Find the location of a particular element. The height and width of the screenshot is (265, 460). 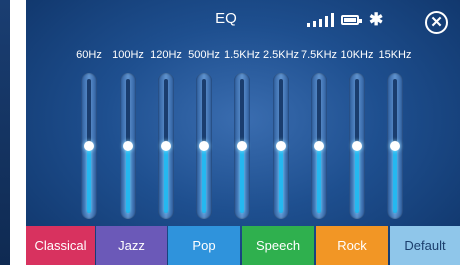

page-title: EQ is located at coordinates (226, 18).